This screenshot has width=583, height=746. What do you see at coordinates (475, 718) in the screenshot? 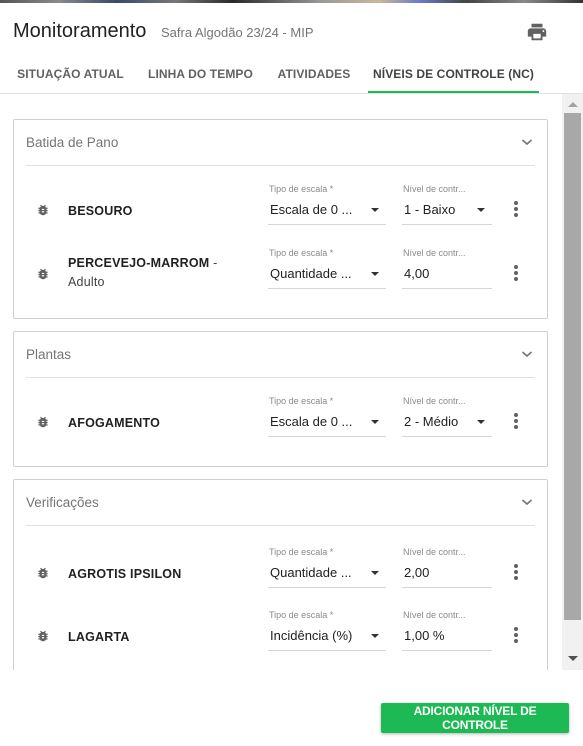
I see `add-control-level-button: ADICIONAR NÍVEL DE CONTROLE` at bounding box center [475, 718].